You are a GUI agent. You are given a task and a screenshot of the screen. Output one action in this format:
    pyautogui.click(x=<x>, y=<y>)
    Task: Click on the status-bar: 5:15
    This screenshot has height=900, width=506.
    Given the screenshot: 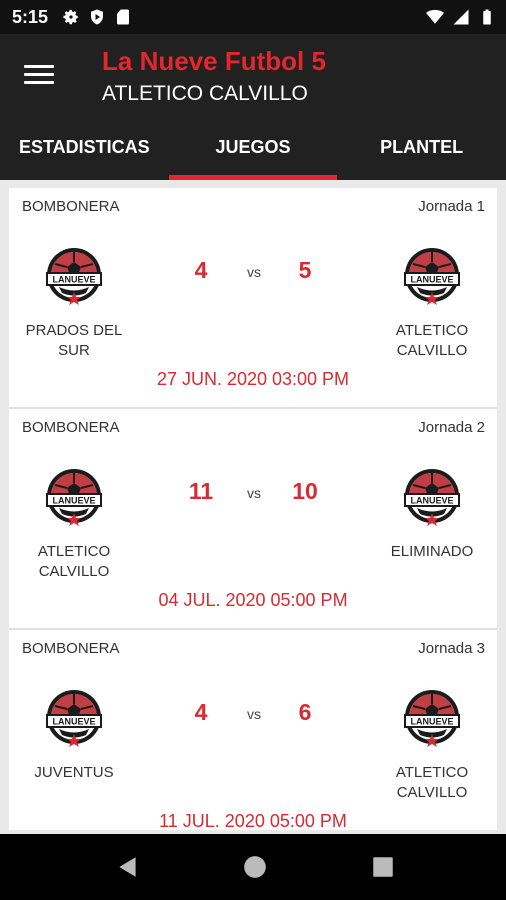 What is the action you would take?
    pyautogui.click(x=253, y=17)
    